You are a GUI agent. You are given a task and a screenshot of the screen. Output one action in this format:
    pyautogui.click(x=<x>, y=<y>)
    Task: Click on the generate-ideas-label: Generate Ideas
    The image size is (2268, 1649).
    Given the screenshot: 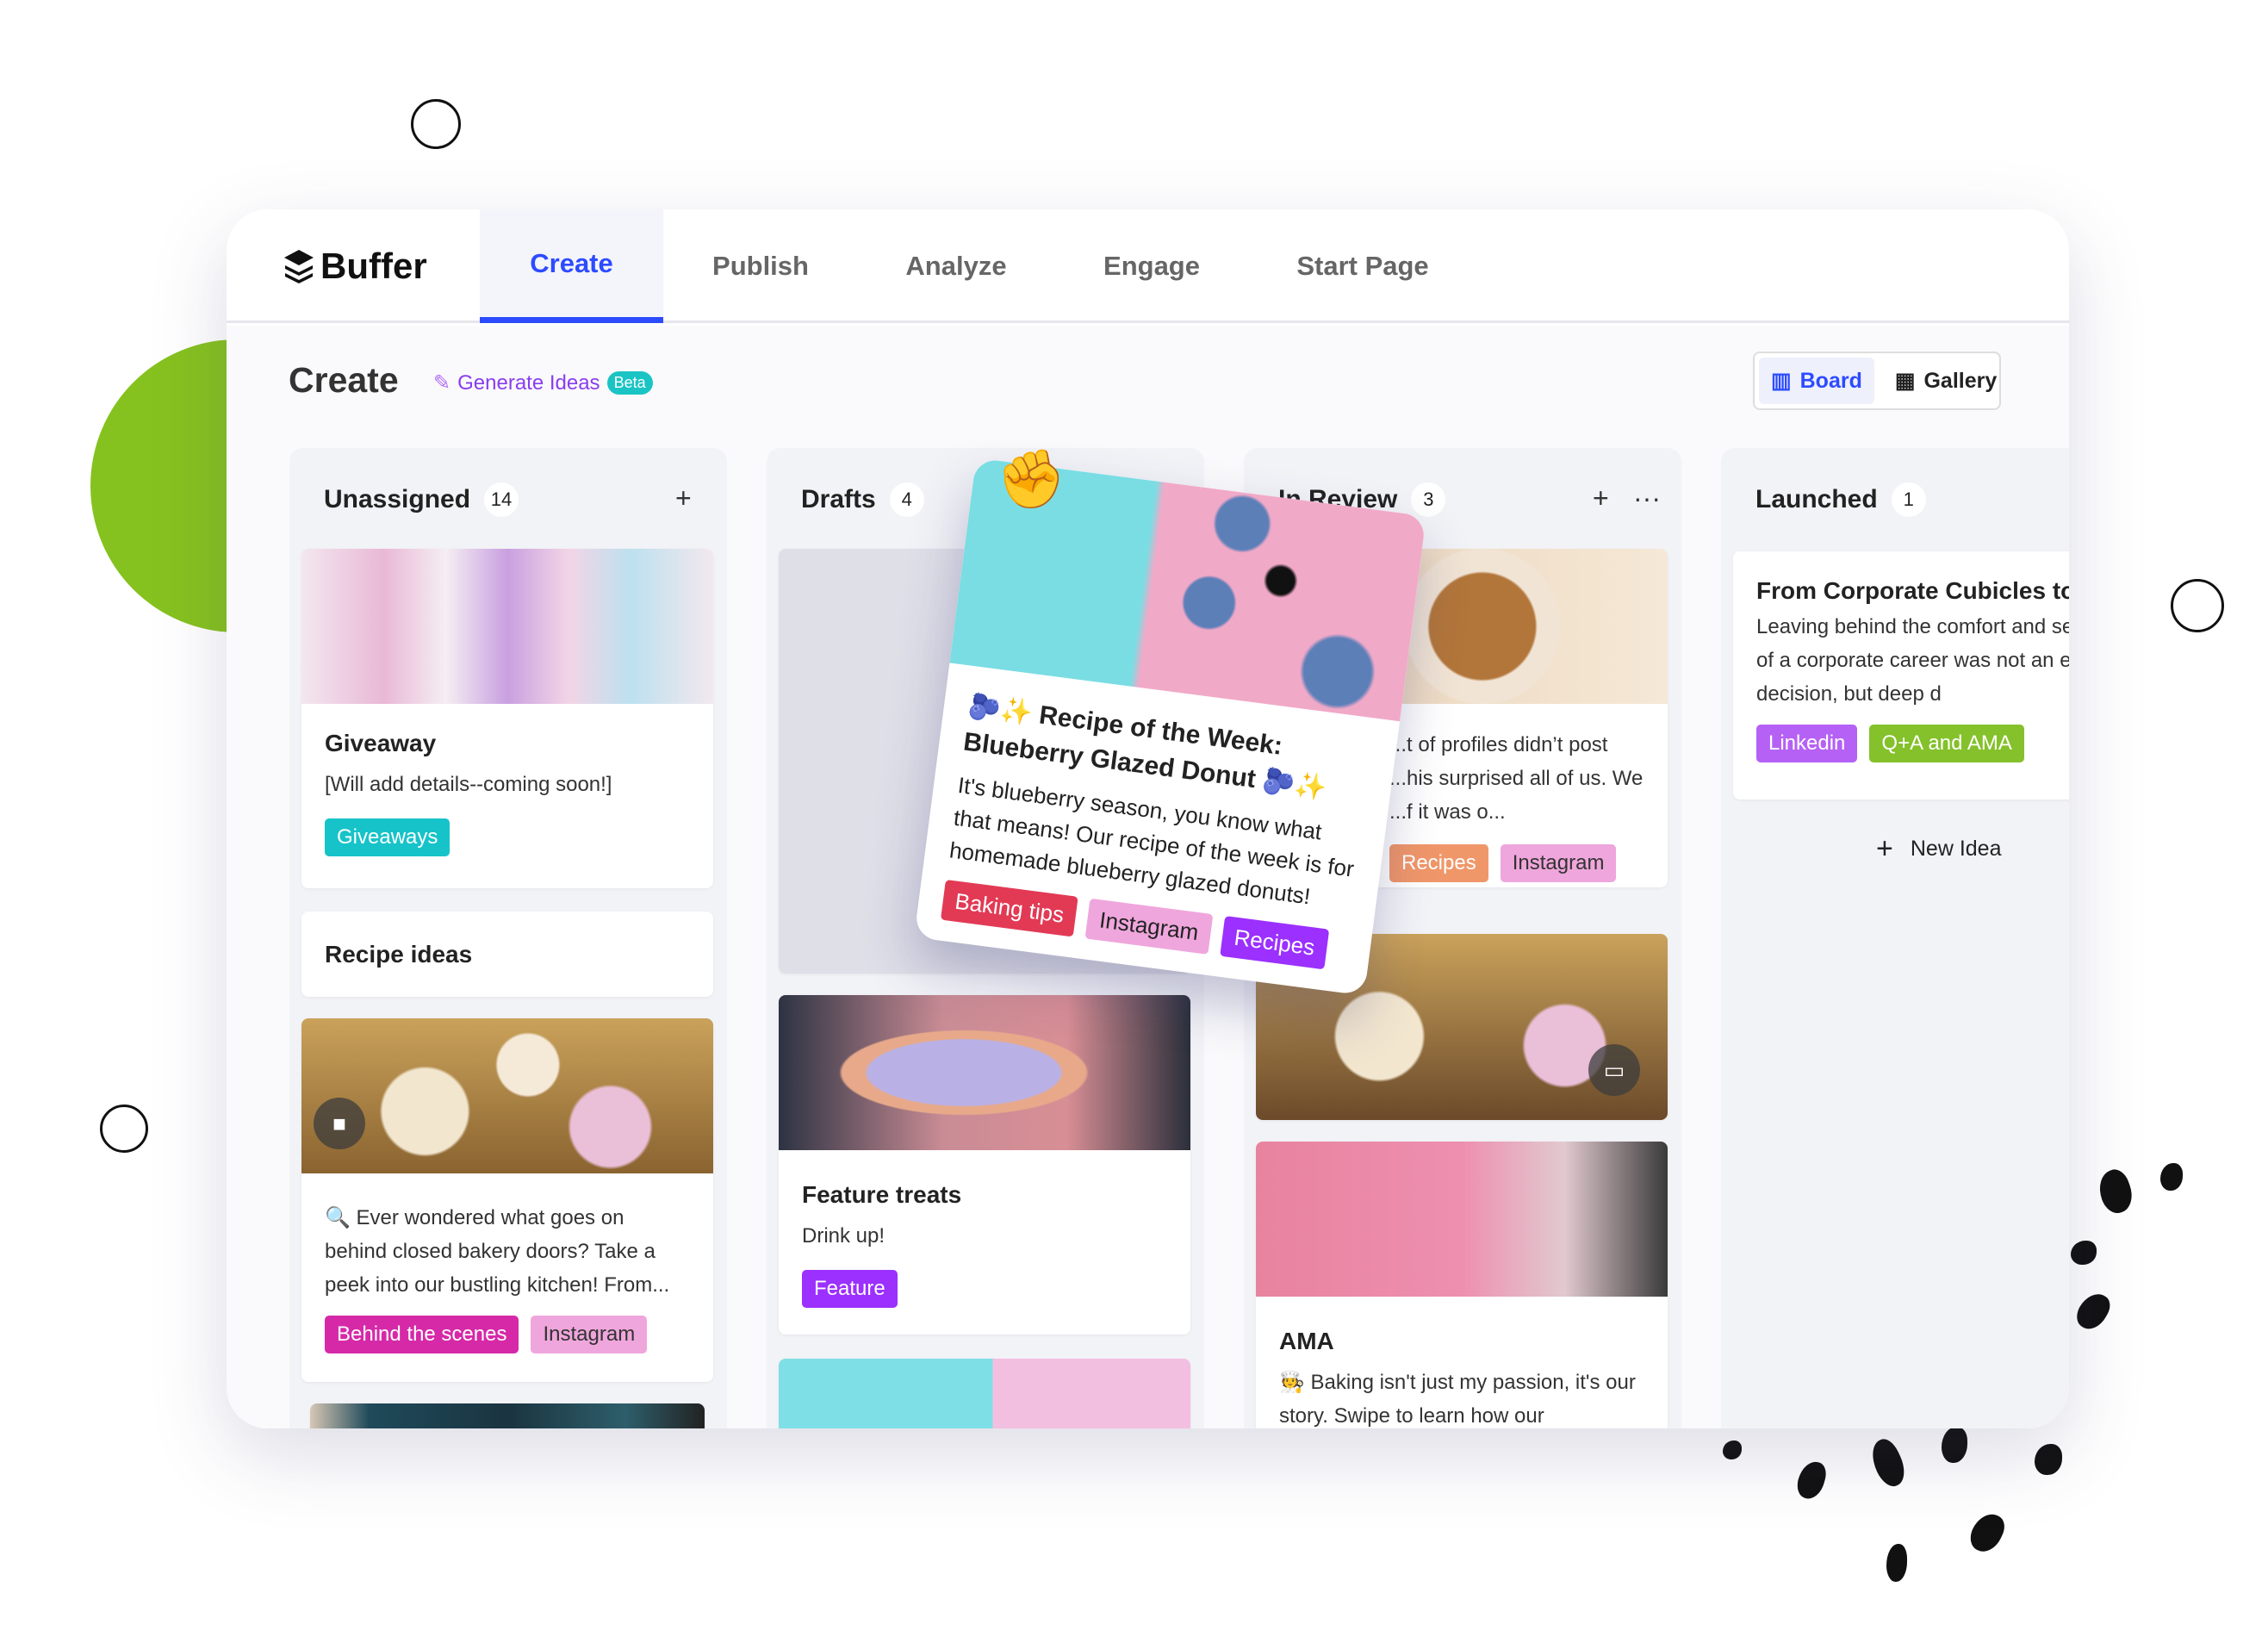 What is the action you would take?
    pyautogui.click(x=528, y=382)
    